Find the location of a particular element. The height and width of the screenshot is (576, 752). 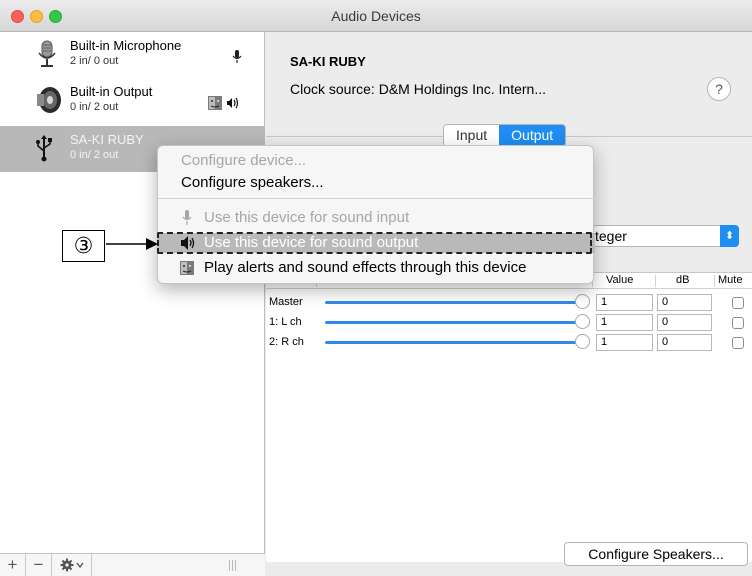

menu-item-use-for-sound-output: Use this device for sound output is located at coordinates (376, 243).